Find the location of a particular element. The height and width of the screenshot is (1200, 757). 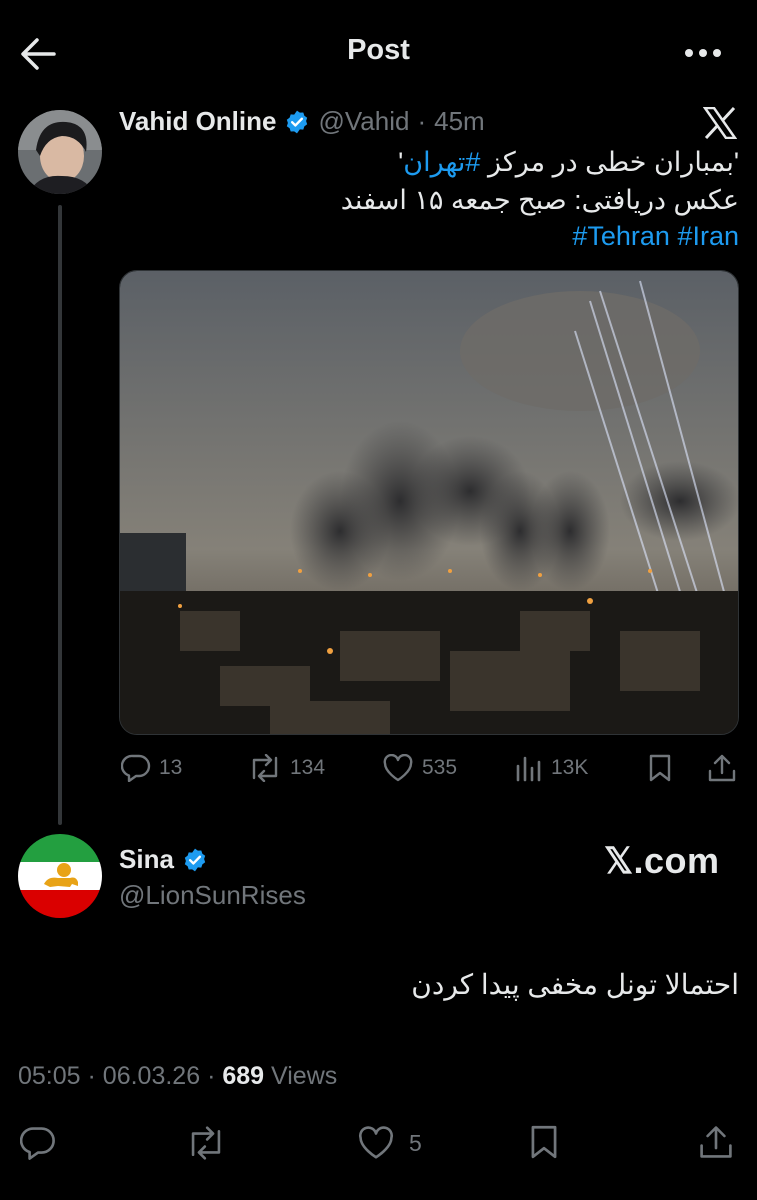

like-action: 535 is located at coordinates (419, 768).